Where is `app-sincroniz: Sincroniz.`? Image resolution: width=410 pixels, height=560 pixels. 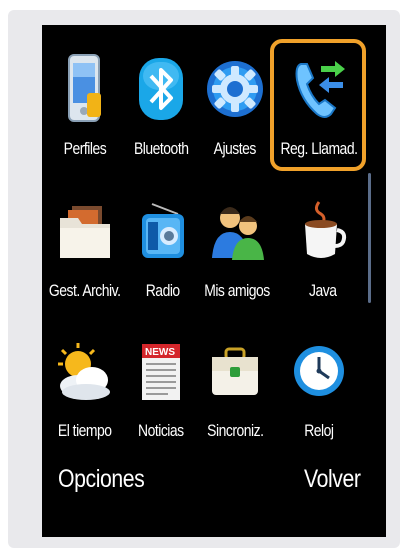 app-sincroniz: Sincroniz. is located at coordinates (235, 395).